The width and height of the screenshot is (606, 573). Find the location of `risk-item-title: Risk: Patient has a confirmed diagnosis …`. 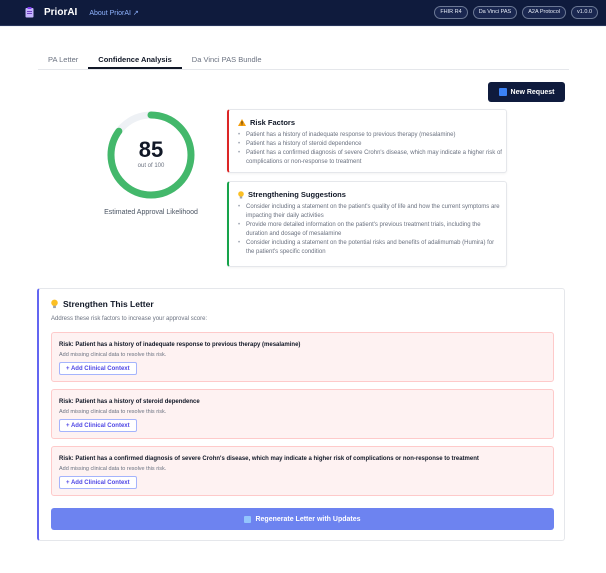

risk-item-title: Risk: Patient has a confirmed diagnosis … is located at coordinates (269, 459).